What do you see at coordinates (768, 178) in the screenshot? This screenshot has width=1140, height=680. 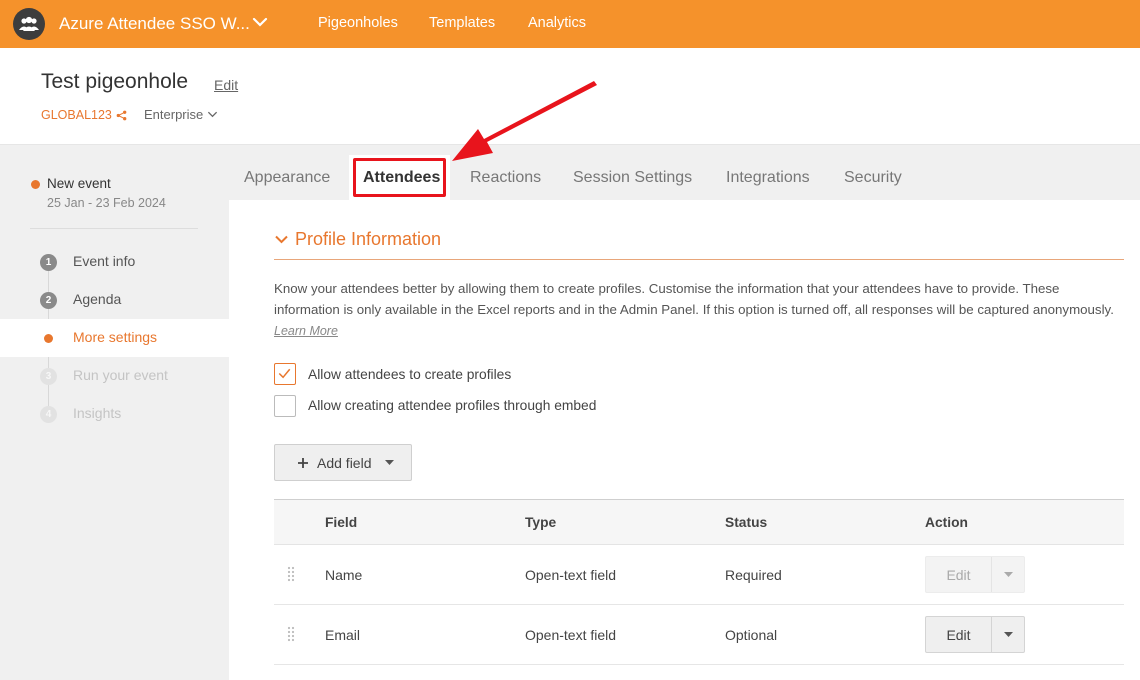 I see `tab-integrations: Integrations` at bounding box center [768, 178].